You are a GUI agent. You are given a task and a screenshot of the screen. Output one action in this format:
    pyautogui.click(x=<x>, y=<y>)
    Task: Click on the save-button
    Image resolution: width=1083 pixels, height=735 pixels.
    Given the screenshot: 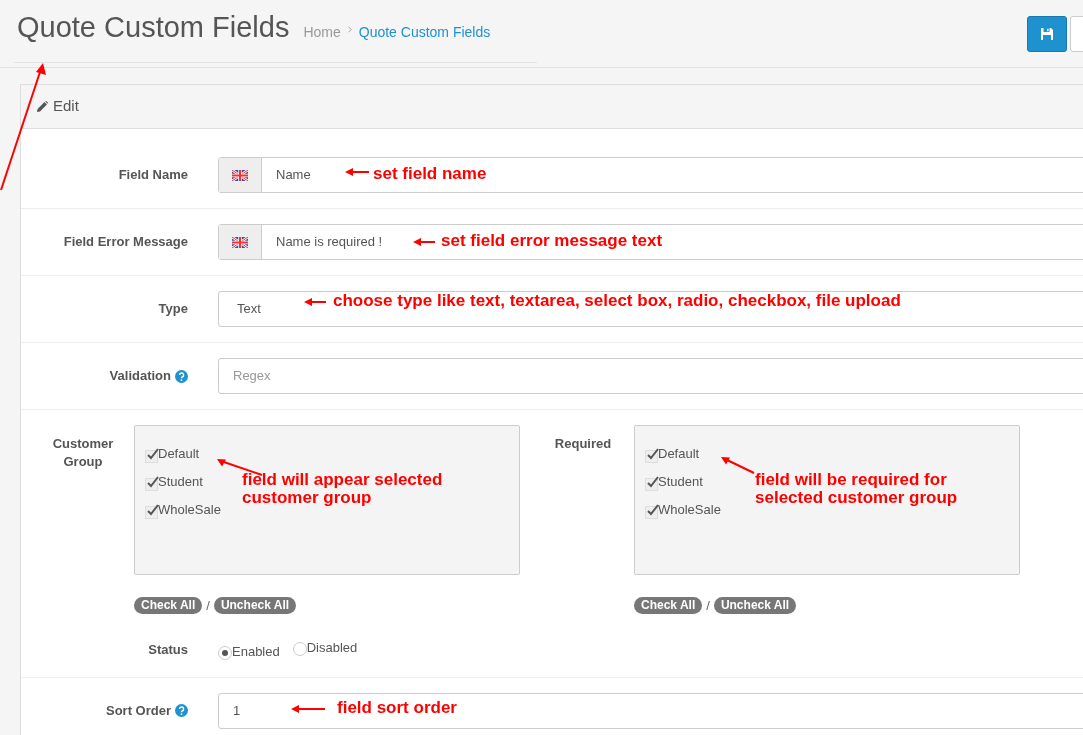 What is the action you would take?
    pyautogui.click(x=1047, y=34)
    